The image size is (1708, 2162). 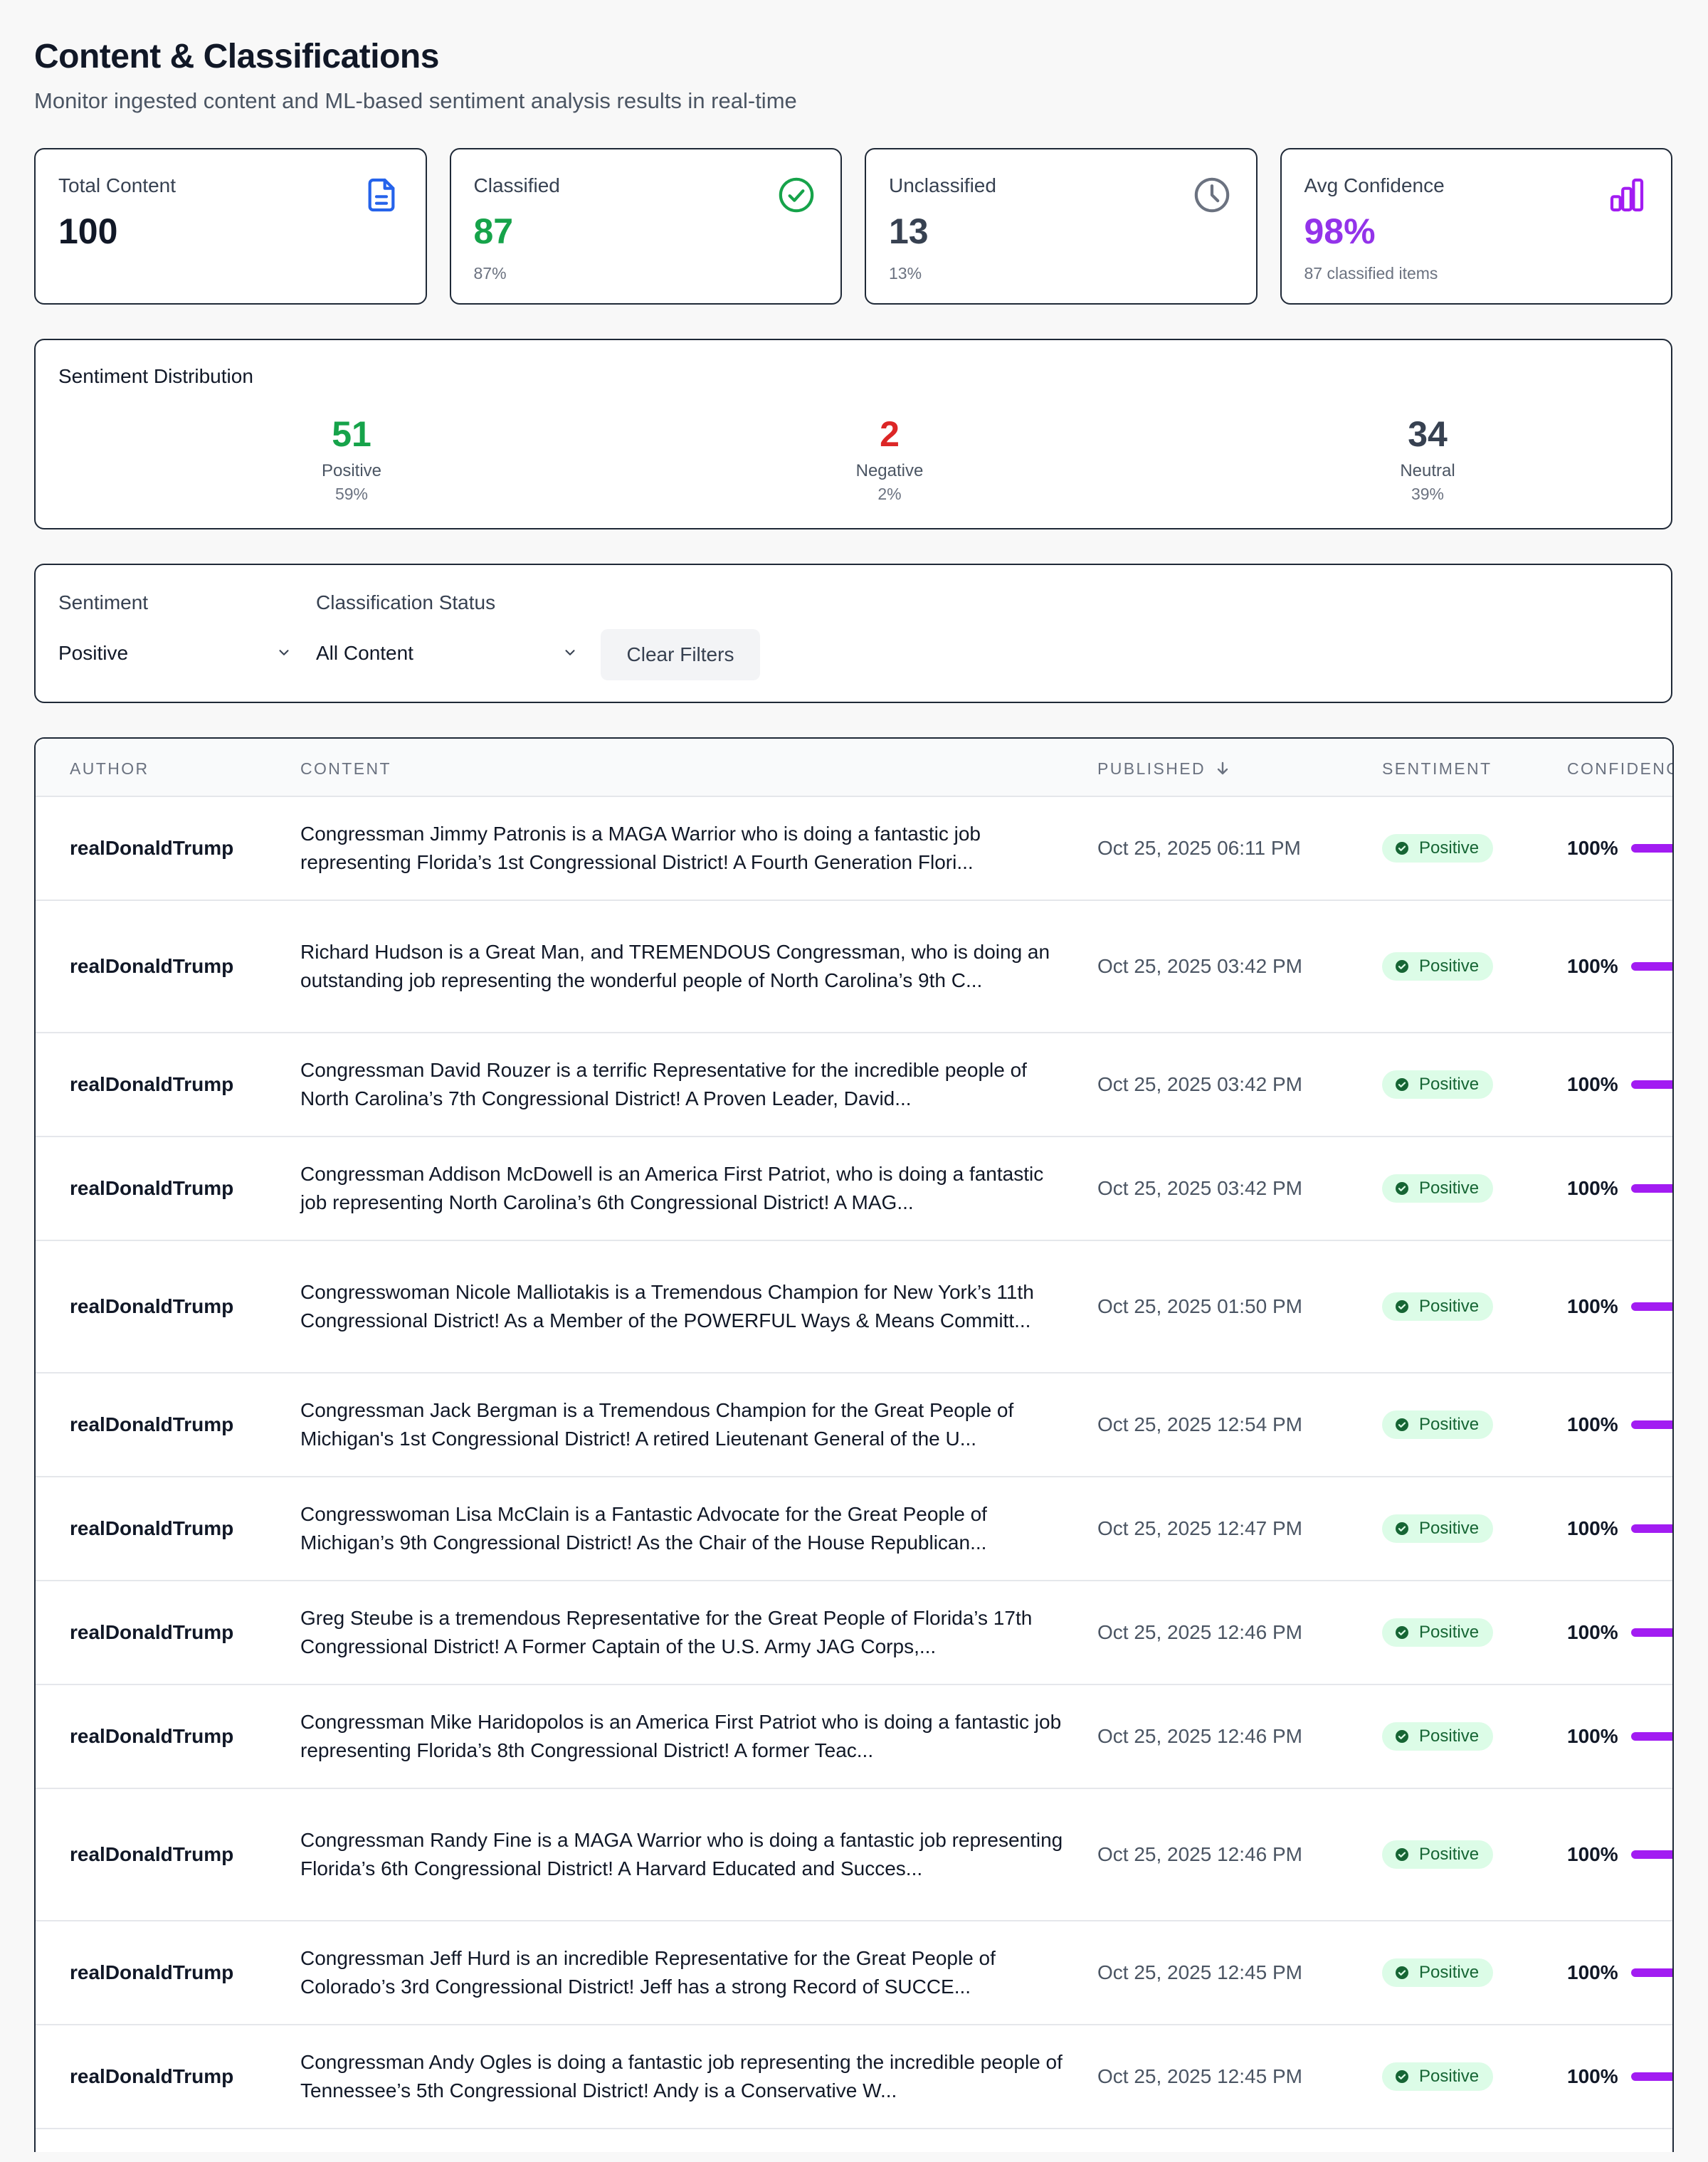 I want to click on stat-value: 87, so click(x=493, y=231).